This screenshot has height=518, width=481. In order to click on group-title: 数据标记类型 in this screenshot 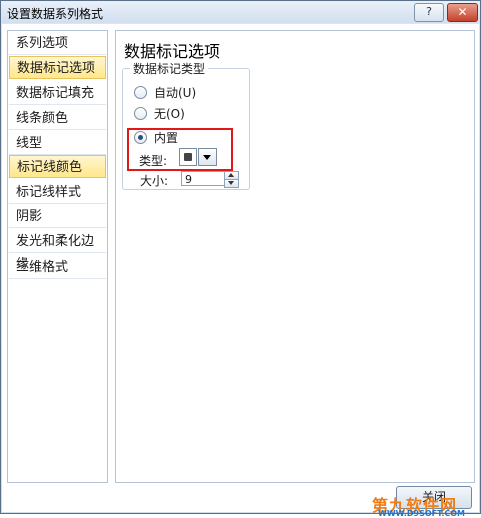, I will do `click(169, 68)`.